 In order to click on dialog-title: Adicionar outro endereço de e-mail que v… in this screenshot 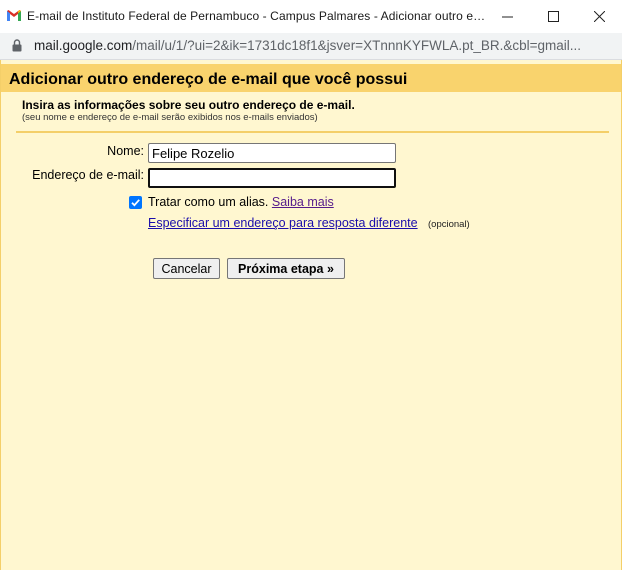, I will do `click(208, 79)`.